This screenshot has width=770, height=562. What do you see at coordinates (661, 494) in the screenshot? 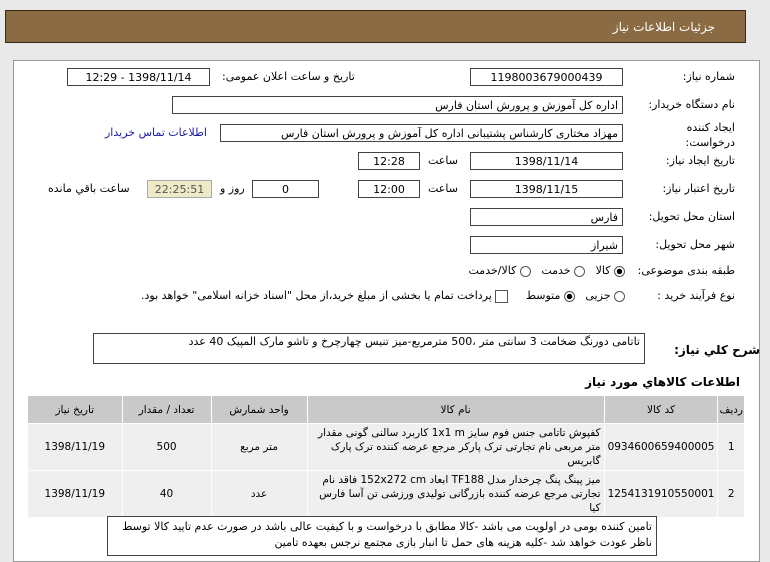
I see `row-code: 1254131910550001` at bounding box center [661, 494].